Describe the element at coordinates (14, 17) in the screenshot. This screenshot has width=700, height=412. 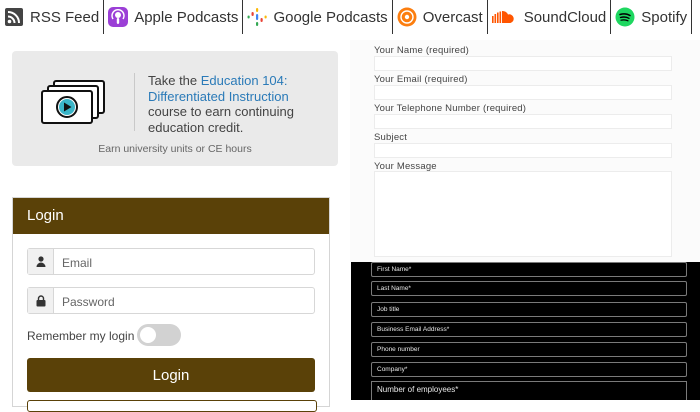
I see `rss-icon` at that location.